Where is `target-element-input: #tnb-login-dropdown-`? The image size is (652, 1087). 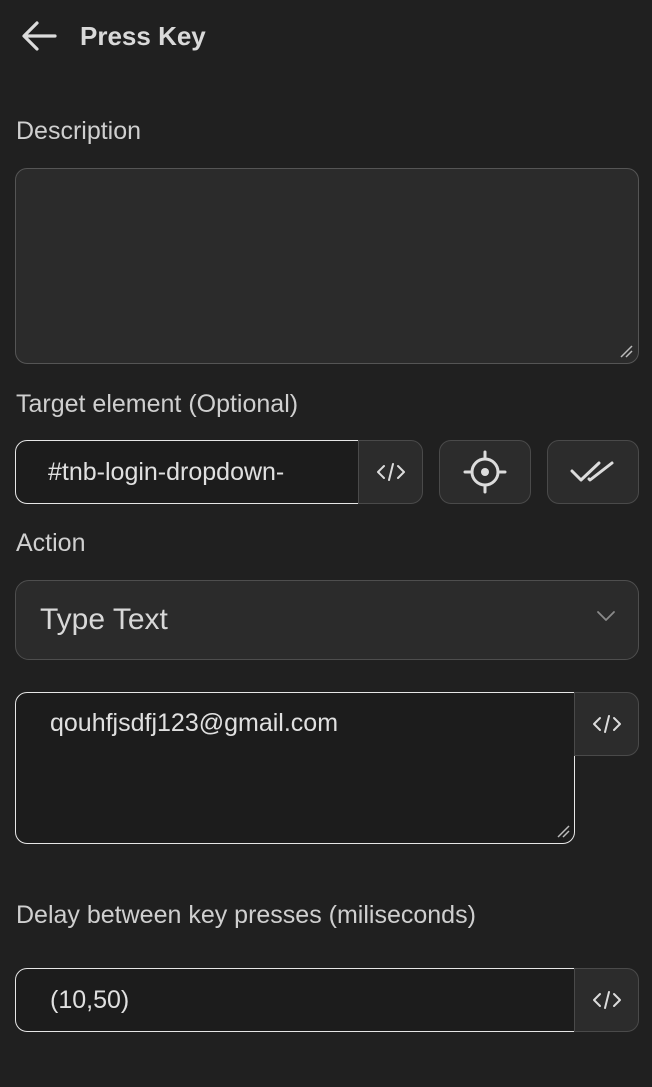
target-element-input: #tnb-login-dropdown- is located at coordinates (187, 472).